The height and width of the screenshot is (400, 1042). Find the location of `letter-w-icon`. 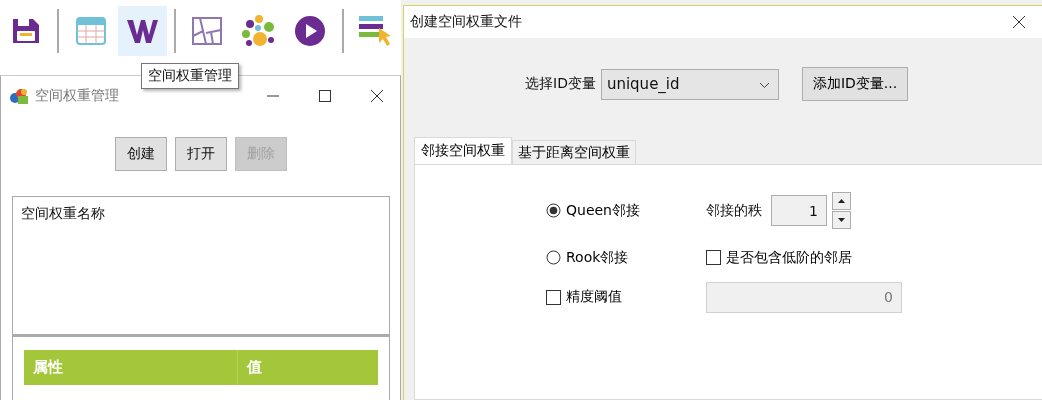

letter-w-icon is located at coordinates (142, 31).